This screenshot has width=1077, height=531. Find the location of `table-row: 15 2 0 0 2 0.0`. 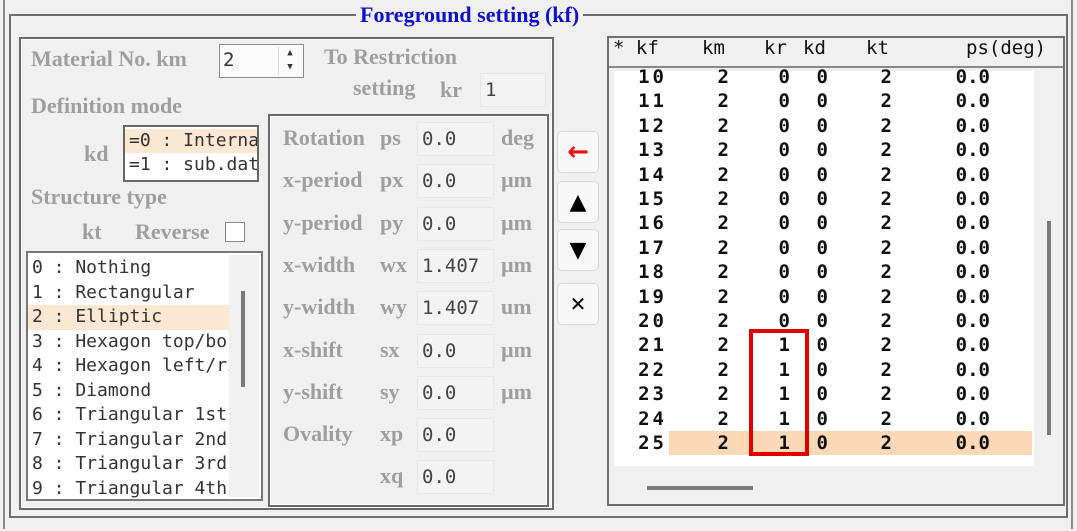

table-row: 15 2 0 0 2 0.0 is located at coordinates (822, 199).